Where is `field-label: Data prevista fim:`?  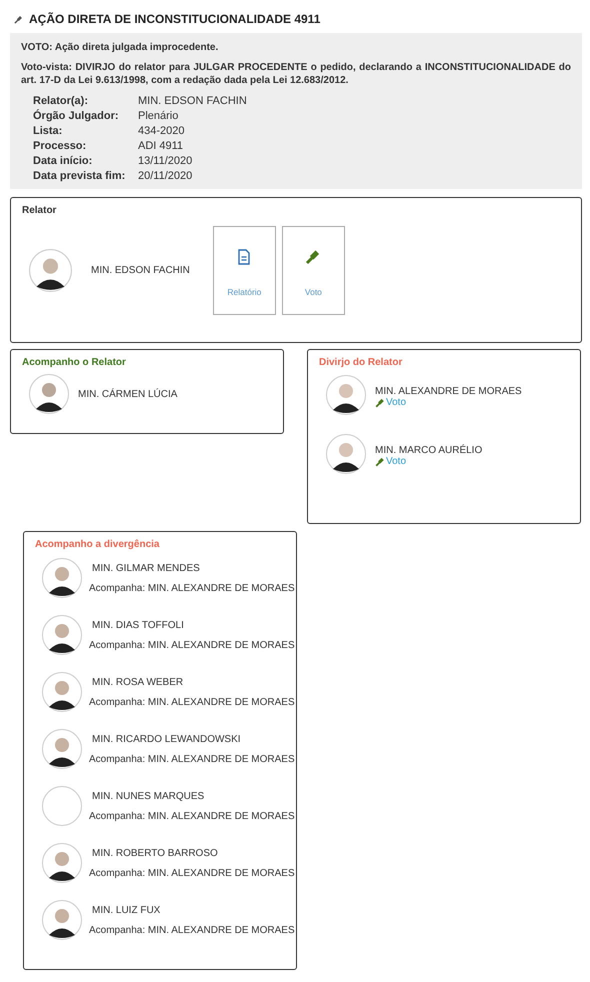
field-label: Data prevista fim: is located at coordinates (79, 176).